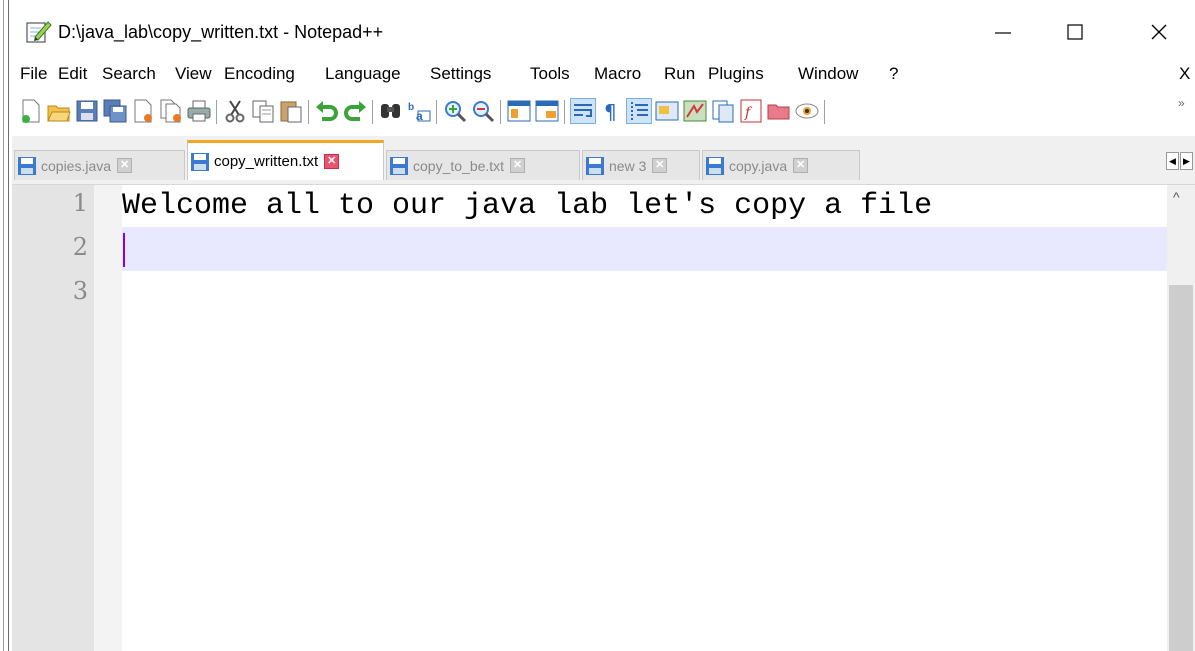 The image size is (1195, 651). Describe the element at coordinates (2, 325) in the screenshot. I see `window-left-edge` at that location.